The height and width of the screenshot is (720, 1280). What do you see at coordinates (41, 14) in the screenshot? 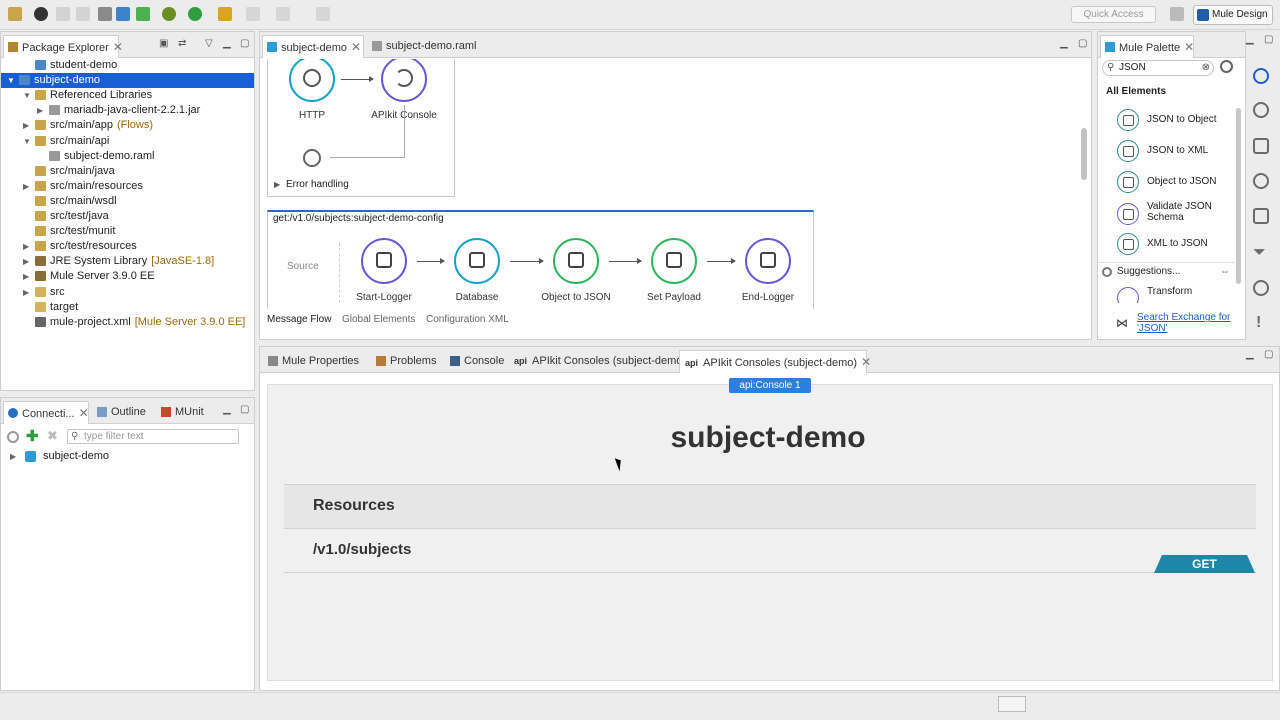
I see `mule-icon` at bounding box center [41, 14].